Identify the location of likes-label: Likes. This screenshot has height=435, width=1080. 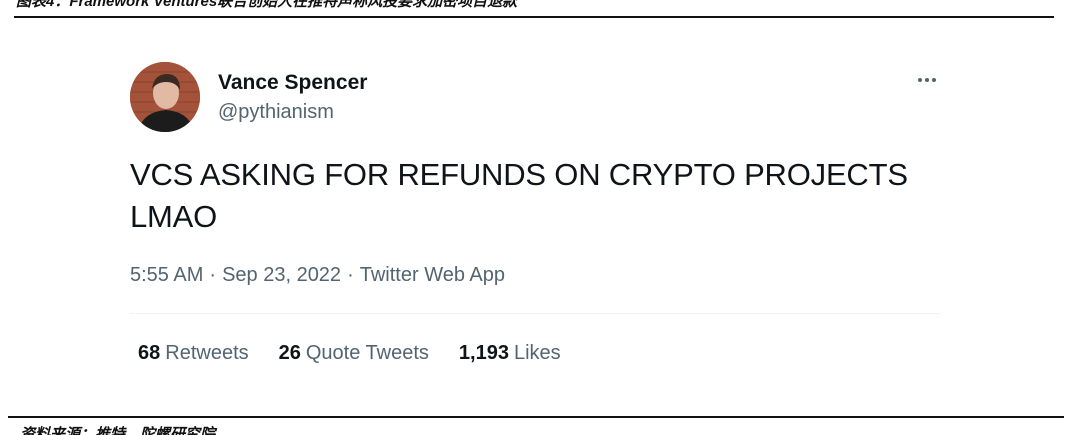
(537, 353).